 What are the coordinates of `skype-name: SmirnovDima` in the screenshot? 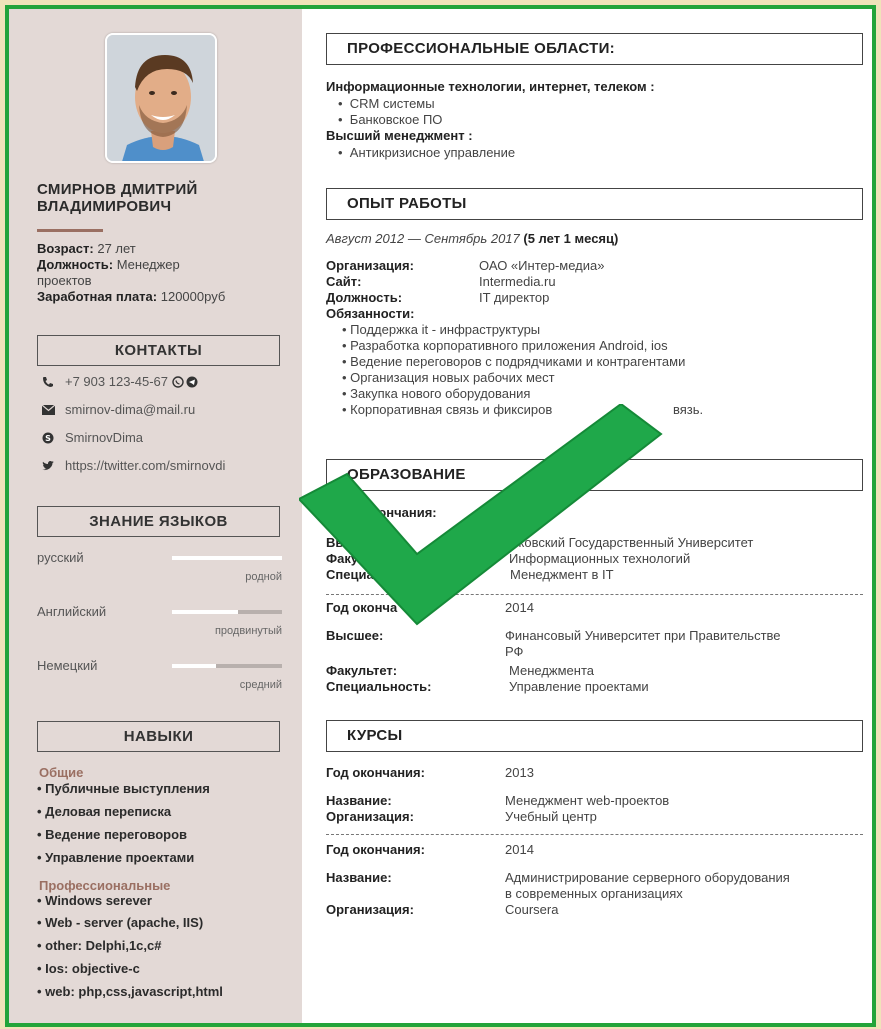 It's located at (104, 437).